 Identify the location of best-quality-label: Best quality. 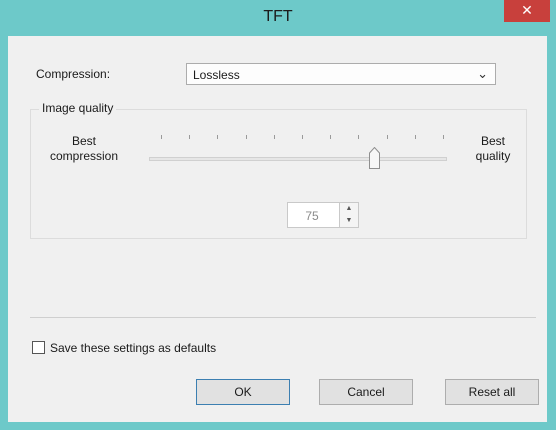
(493, 148).